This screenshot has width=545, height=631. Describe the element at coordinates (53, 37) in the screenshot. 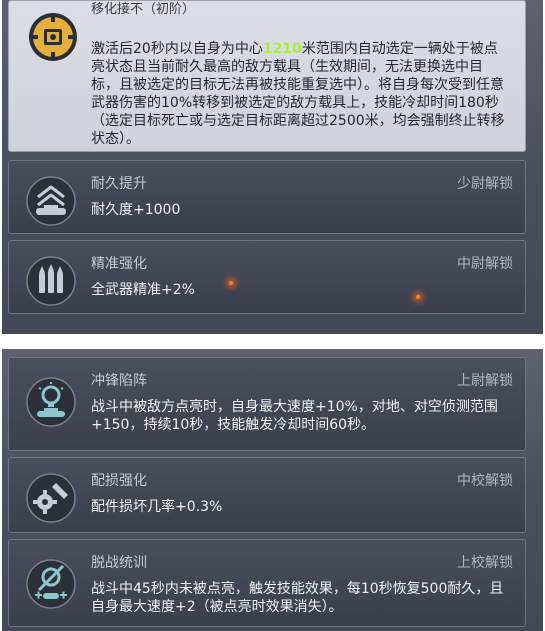

I see `gear-transfer-icon` at that location.